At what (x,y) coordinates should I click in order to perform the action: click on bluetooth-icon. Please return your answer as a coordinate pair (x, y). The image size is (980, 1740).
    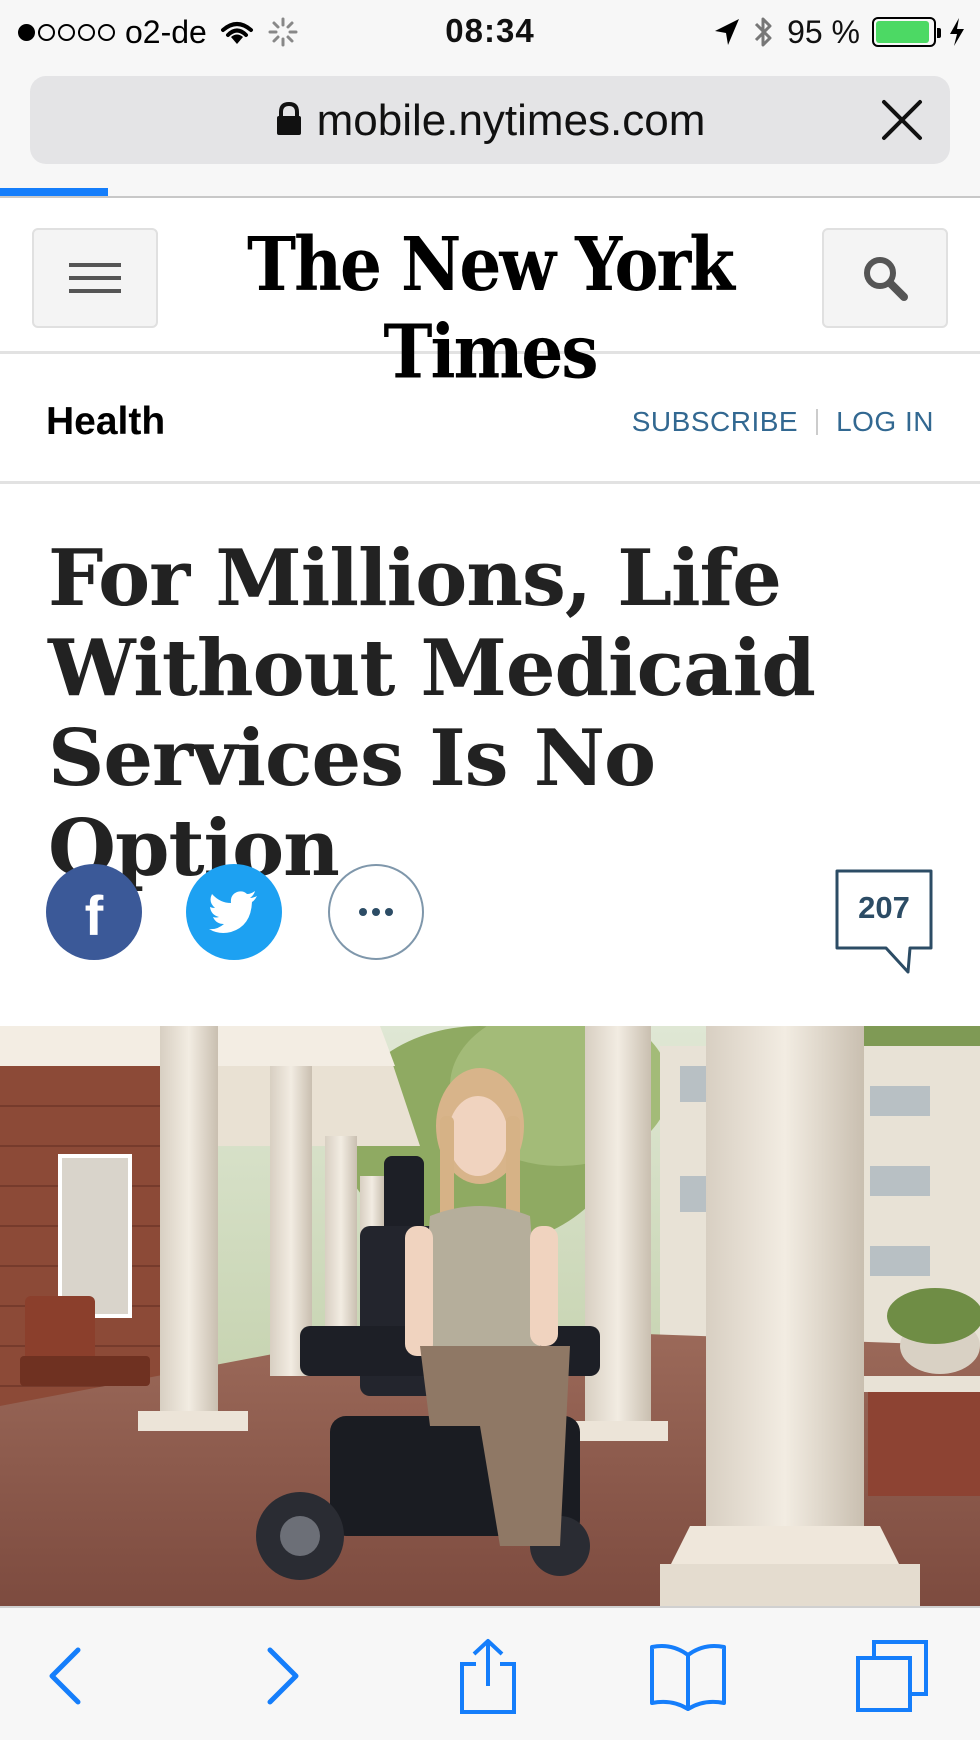
    Looking at the image, I should click on (763, 32).